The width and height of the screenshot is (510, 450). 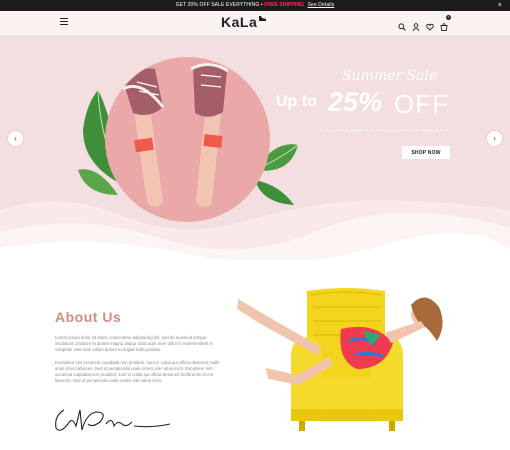 What do you see at coordinates (113, 420) in the screenshot?
I see `signature-image` at bounding box center [113, 420].